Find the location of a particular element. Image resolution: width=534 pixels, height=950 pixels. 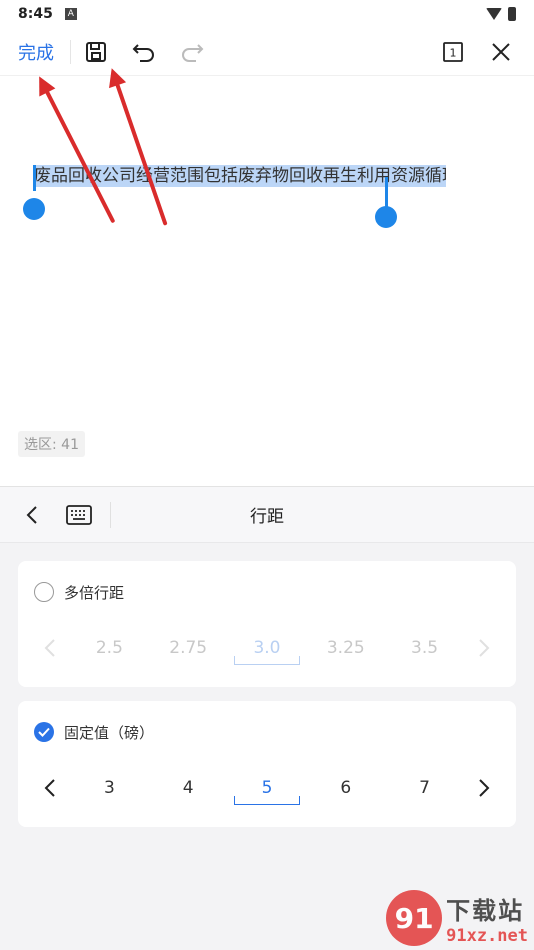

multiple-spacing-picker: 2.5 2.75 3.0 3.25 3.5 is located at coordinates (267, 648).